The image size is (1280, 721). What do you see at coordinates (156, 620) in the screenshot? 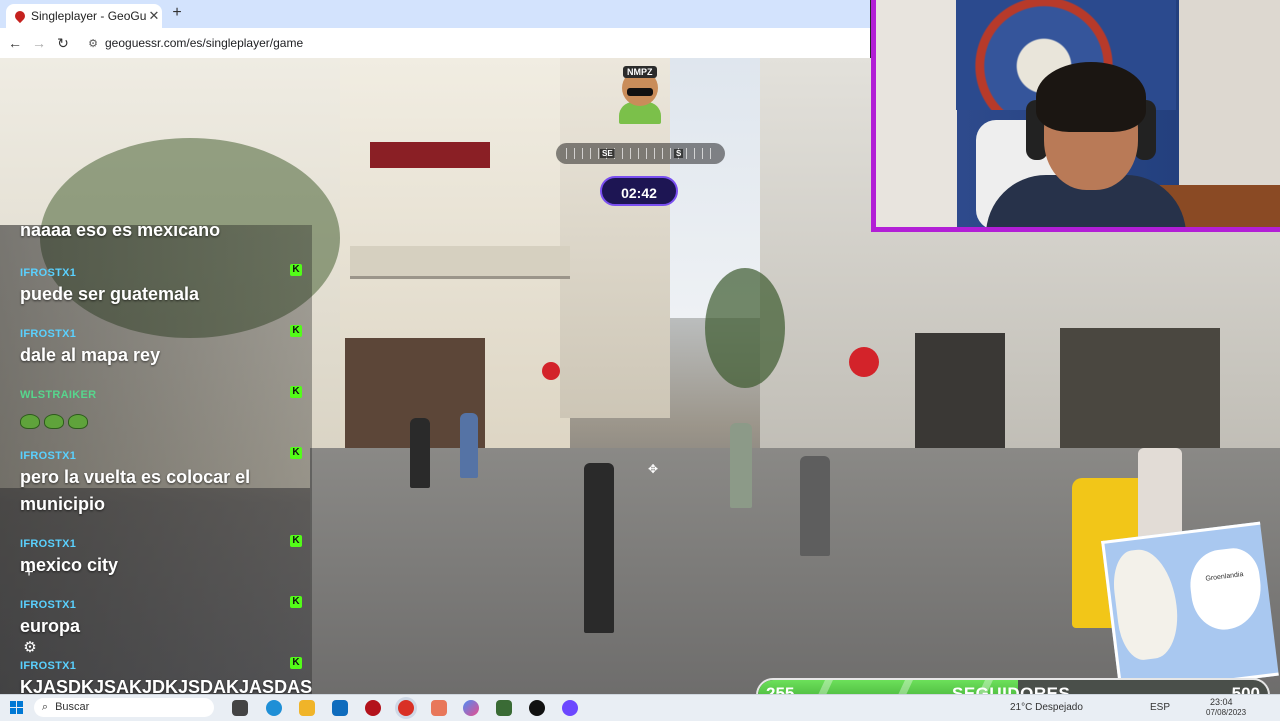
I see `chat-message: IFROSTX1 K europa` at bounding box center [156, 620].